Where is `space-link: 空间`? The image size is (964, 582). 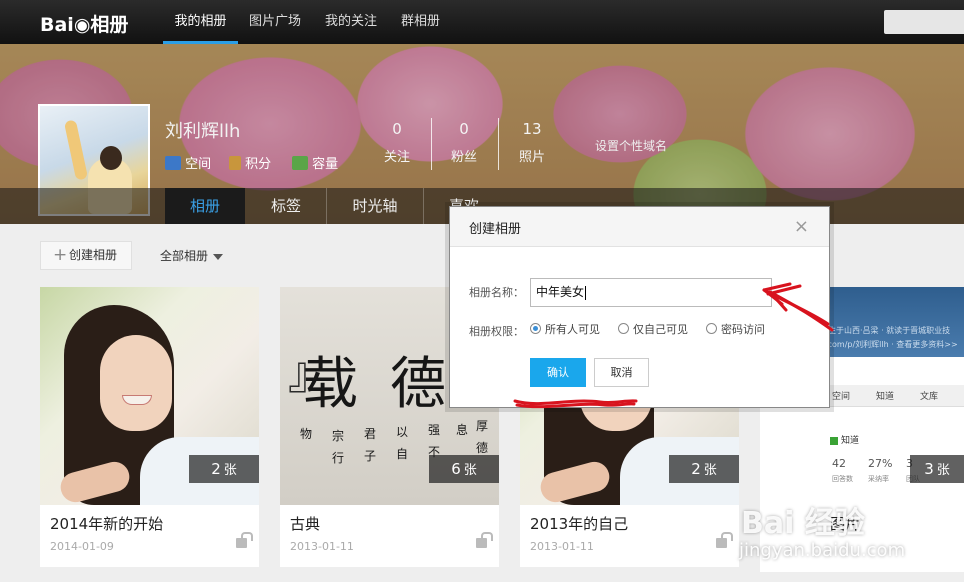 space-link: 空间 is located at coordinates (188, 162).